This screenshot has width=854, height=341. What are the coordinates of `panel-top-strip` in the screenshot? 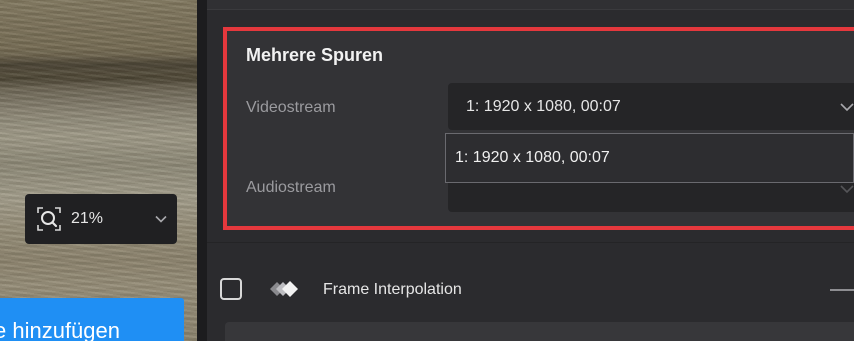 It's located at (530, 5).